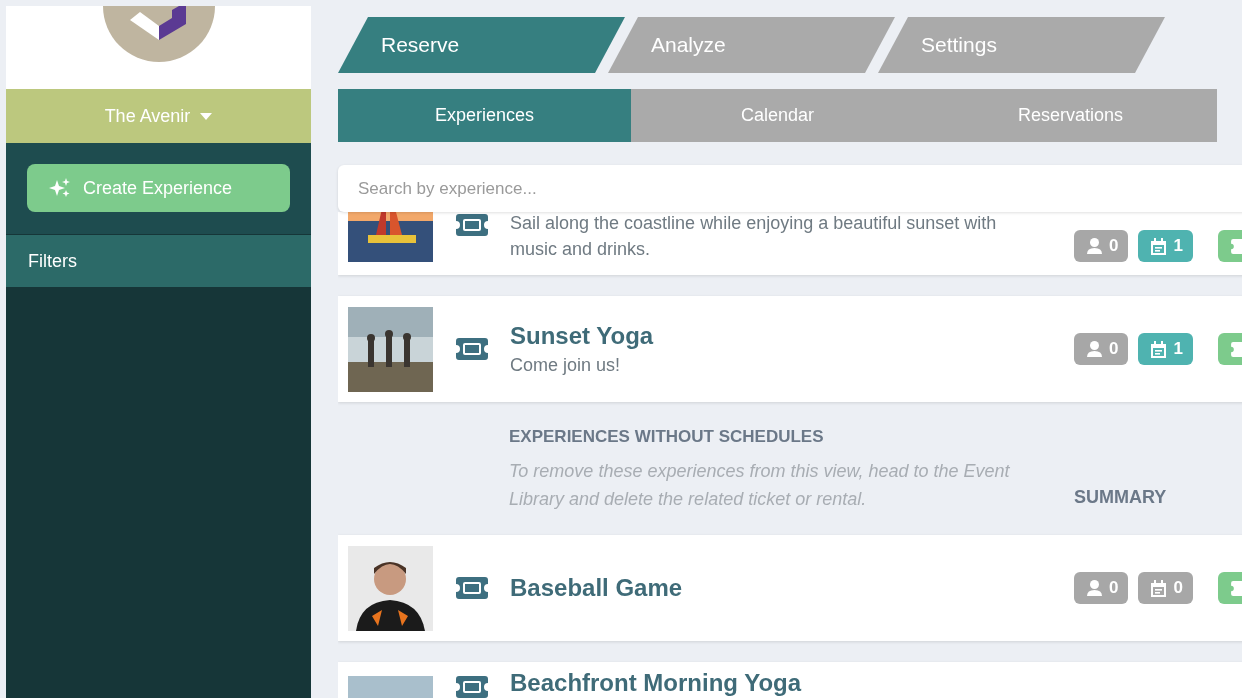  I want to click on schedule-count-badge: 0, so click(1165, 588).